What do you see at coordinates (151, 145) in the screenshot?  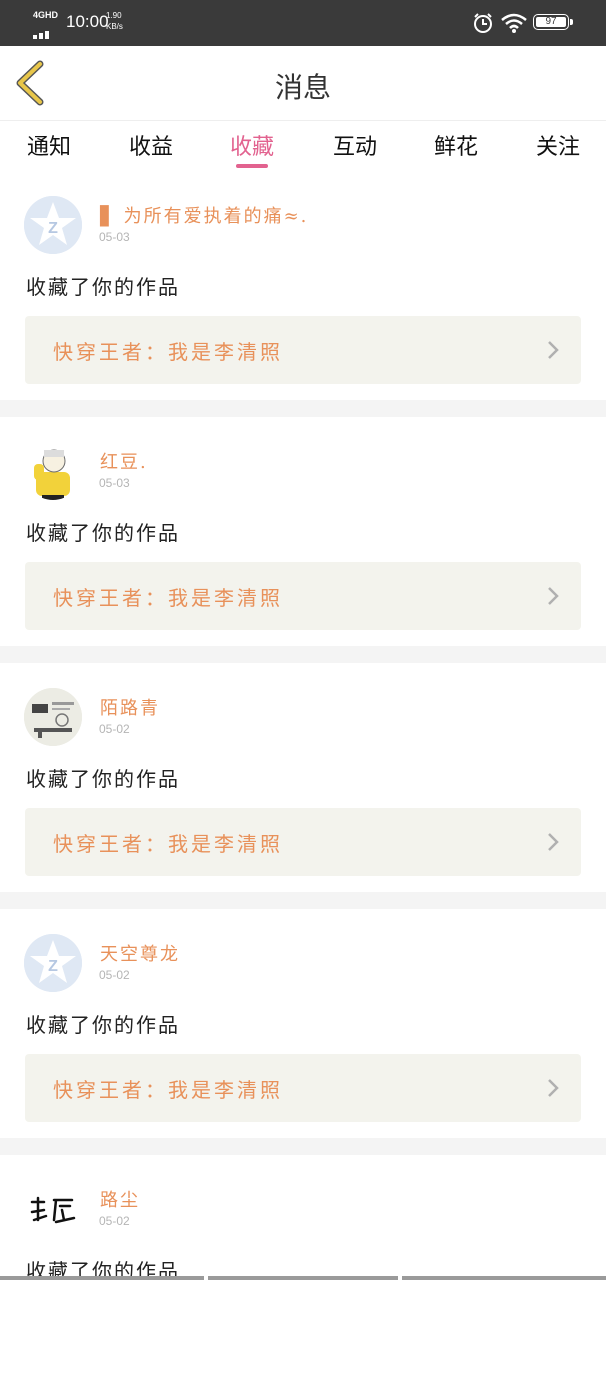 I see `tab-earnings: 收益` at bounding box center [151, 145].